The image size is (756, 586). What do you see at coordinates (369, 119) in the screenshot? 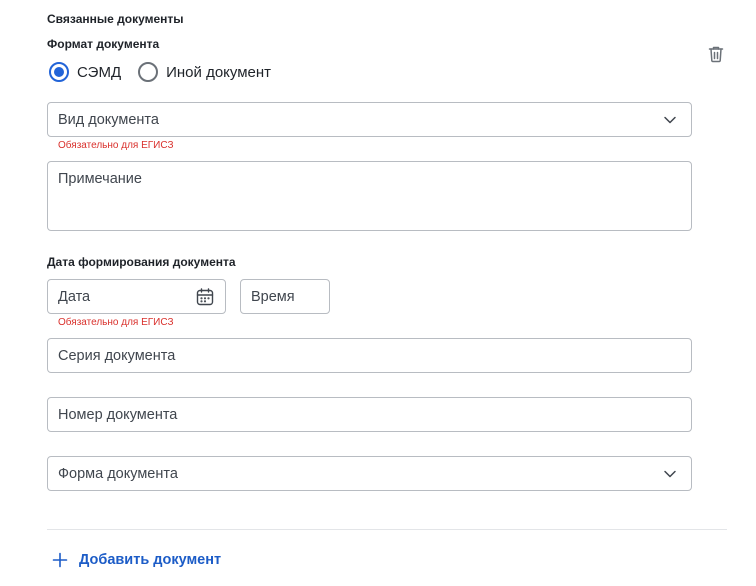
I see `document-type-select: Вид документа` at bounding box center [369, 119].